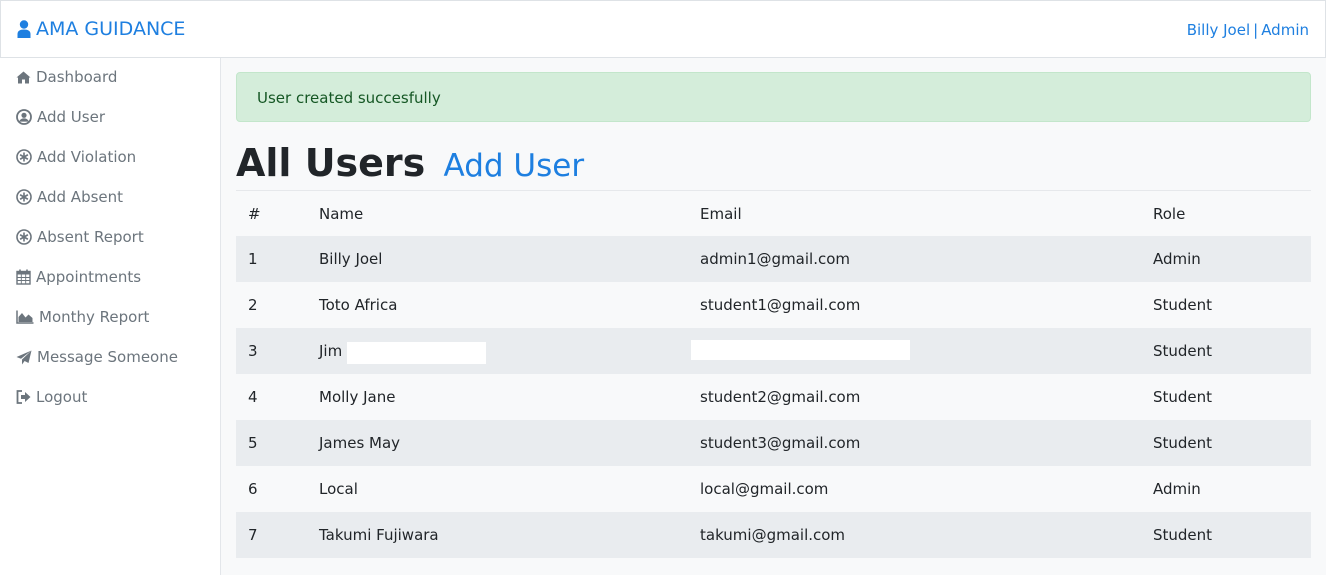 The height and width of the screenshot is (575, 1326). I want to click on sign-out-icon, so click(23, 397).